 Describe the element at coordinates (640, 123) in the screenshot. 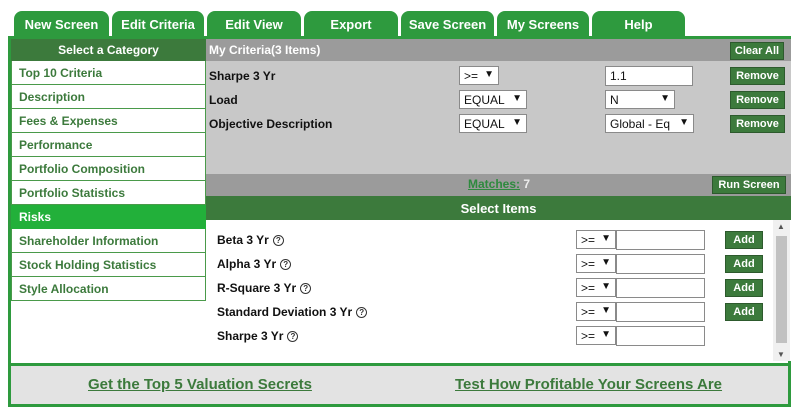

I see `value-text: Global - Eq` at that location.